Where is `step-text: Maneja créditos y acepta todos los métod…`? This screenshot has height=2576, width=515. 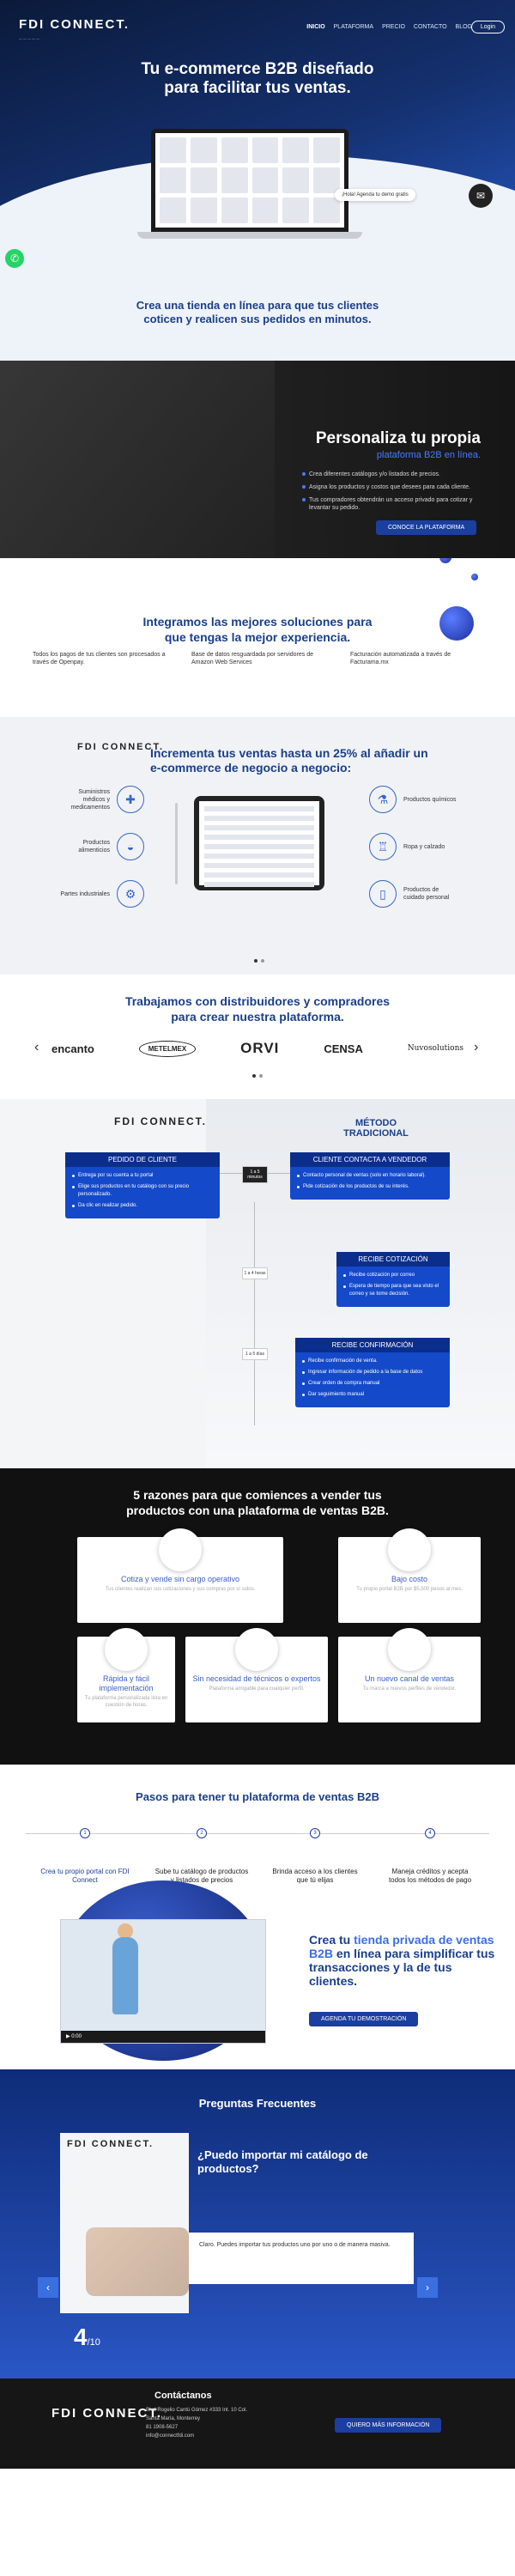 step-text: Maneja créditos y acepta todos los métod… is located at coordinates (430, 1876).